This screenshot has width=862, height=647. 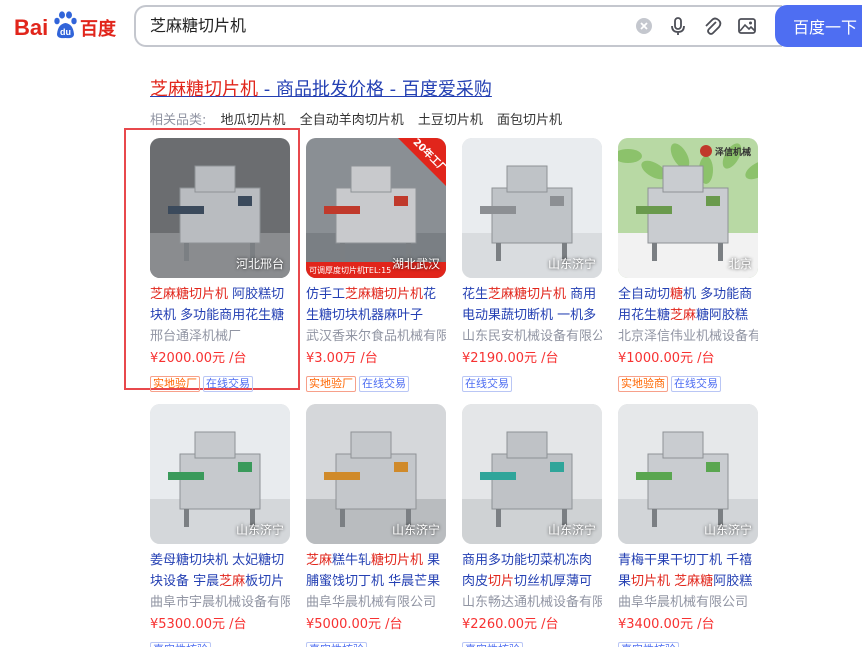 What do you see at coordinates (733, 152) in the screenshot?
I see `brand-logo-text: 泽信机械` at bounding box center [733, 152].